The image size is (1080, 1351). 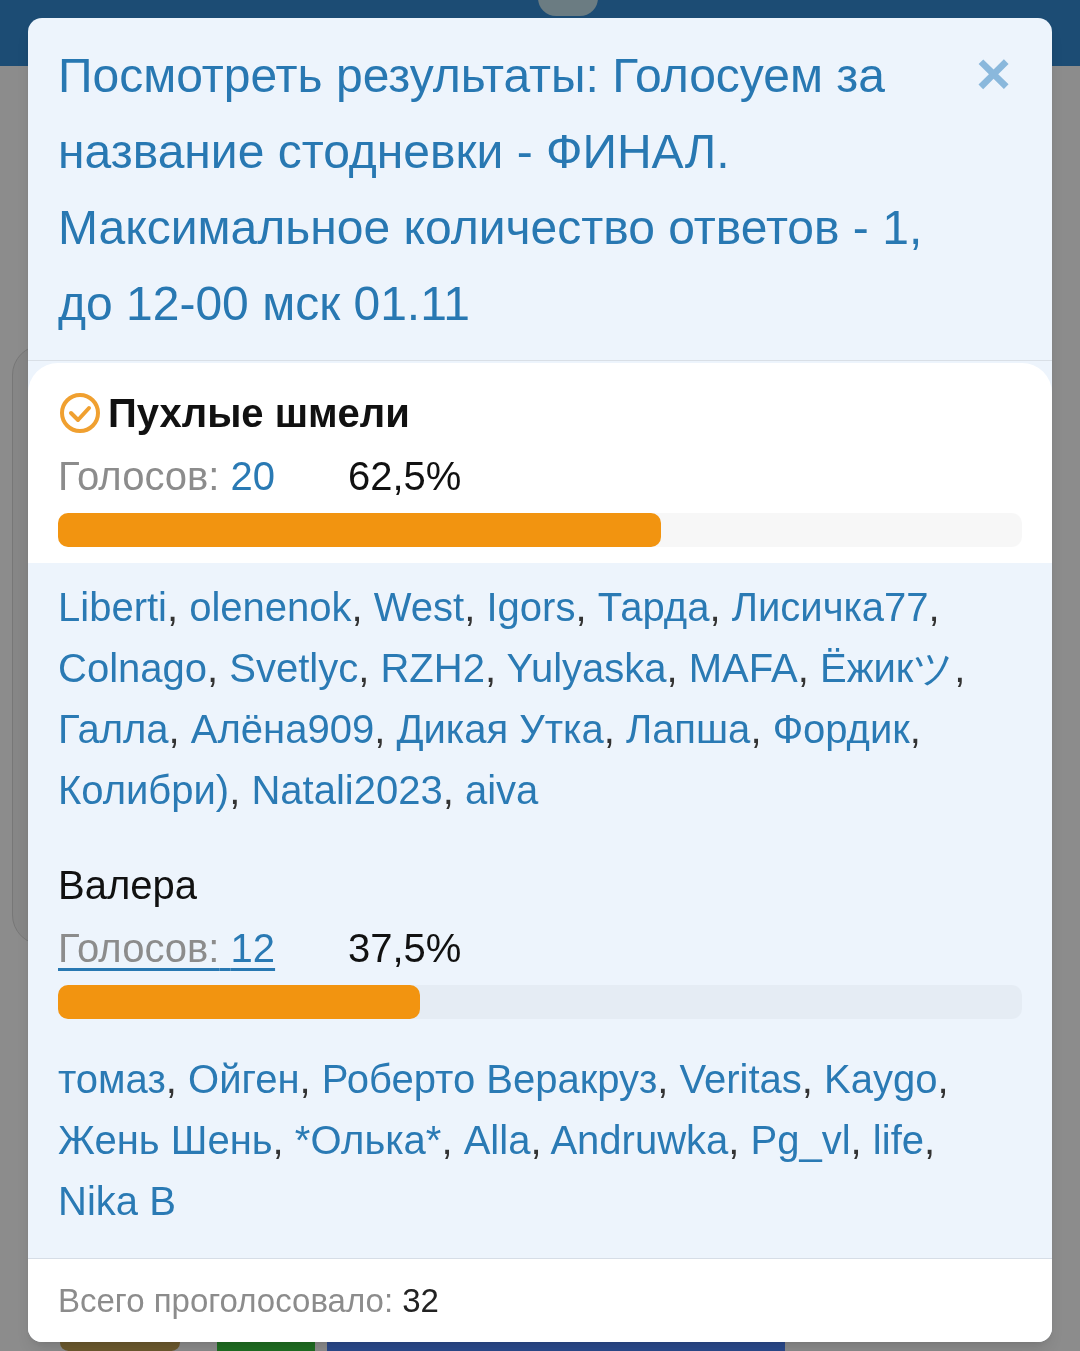 What do you see at coordinates (887, 668) in the screenshot?
I see `voter-link: Ёжикツ` at bounding box center [887, 668].